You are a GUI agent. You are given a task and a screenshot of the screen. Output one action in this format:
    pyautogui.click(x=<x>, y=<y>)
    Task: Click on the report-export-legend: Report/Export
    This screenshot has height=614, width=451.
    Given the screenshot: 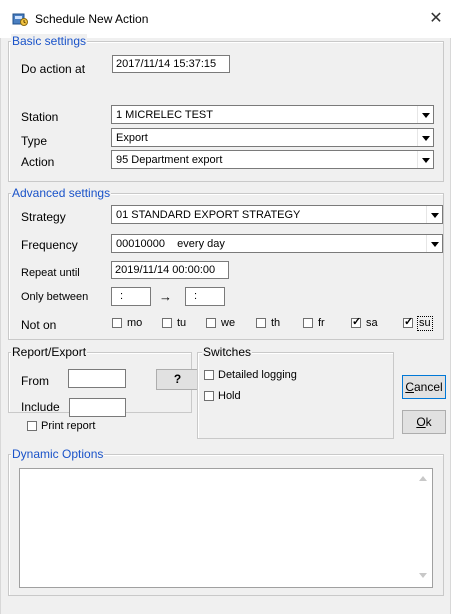 What is the action you would take?
    pyautogui.click(x=49, y=352)
    